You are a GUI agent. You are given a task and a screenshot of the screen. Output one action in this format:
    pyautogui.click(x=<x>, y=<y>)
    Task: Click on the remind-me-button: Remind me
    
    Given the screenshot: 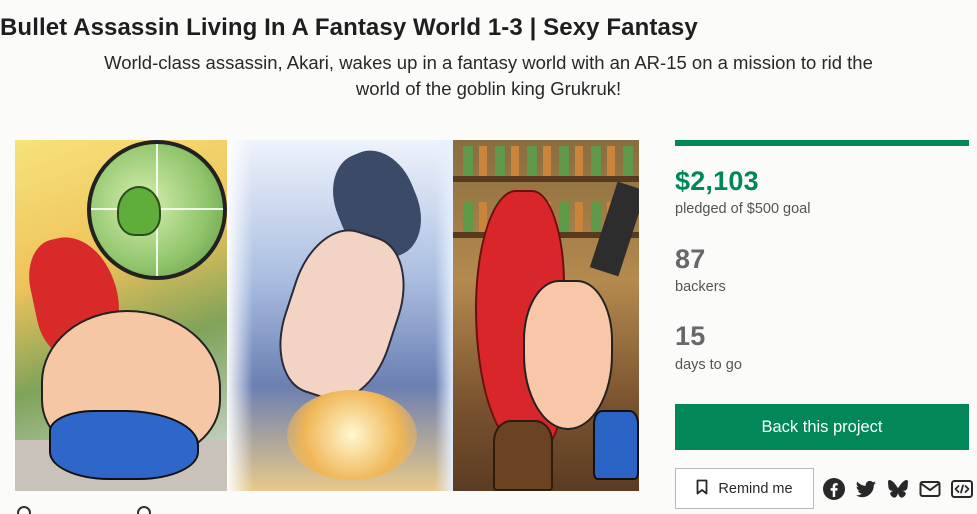 What is the action you would take?
    pyautogui.click(x=744, y=488)
    